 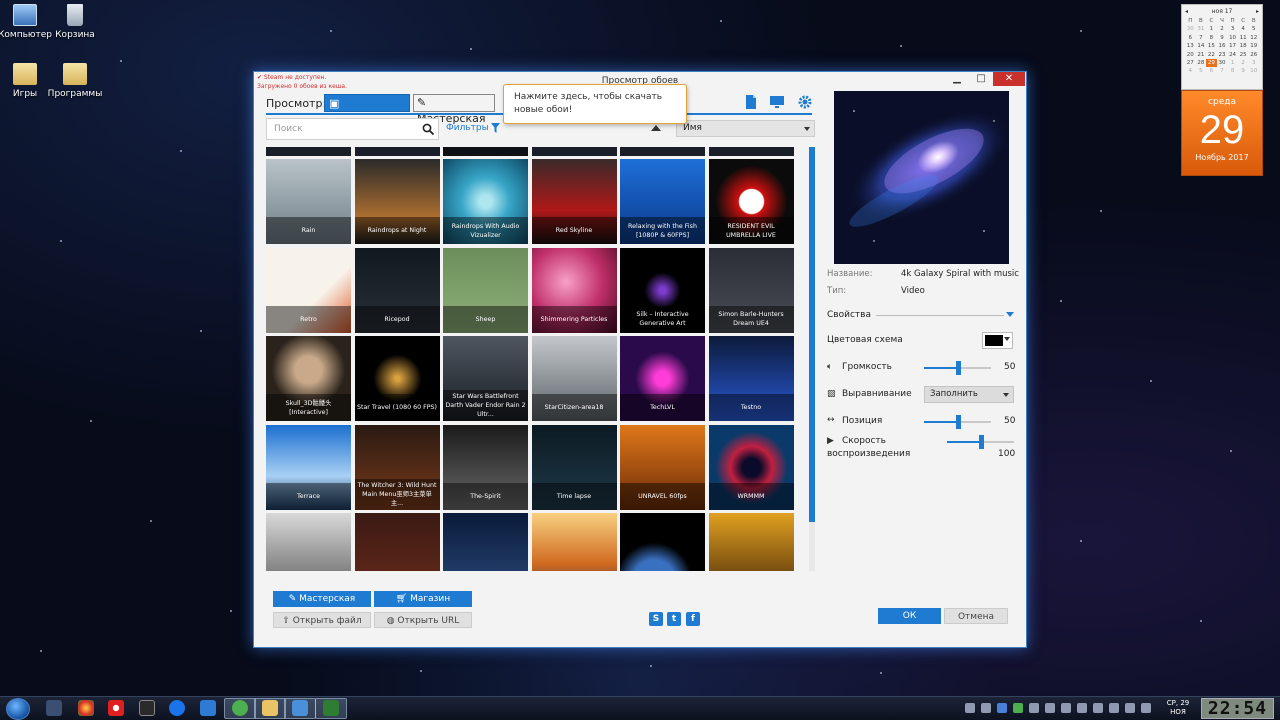 What do you see at coordinates (341, 129) in the screenshot?
I see `search-input` at bounding box center [341, 129].